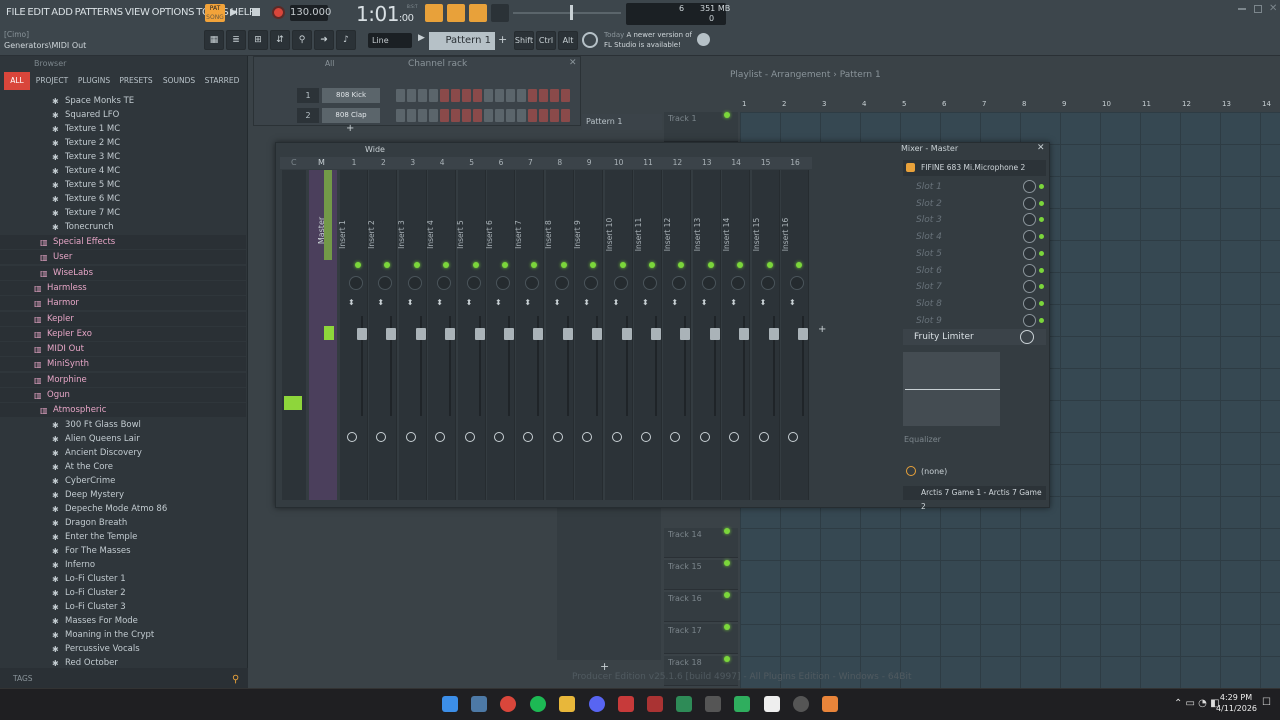 Image resolution: width=1280 pixels, height=720 pixels. Describe the element at coordinates (348, 65) in the screenshot. I see `rack-filter: All` at that location.